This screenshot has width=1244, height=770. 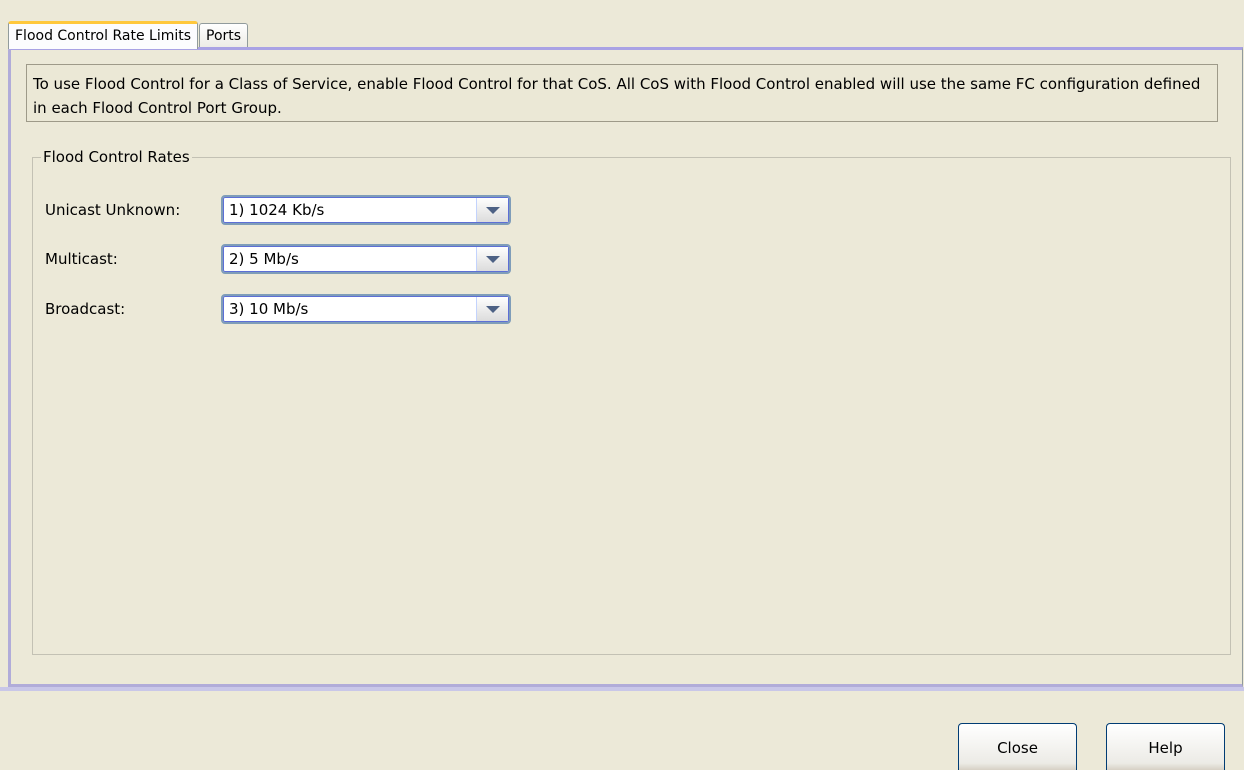 I want to click on unicast-unknown-label: Unicast Unknown:, so click(x=113, y=210).